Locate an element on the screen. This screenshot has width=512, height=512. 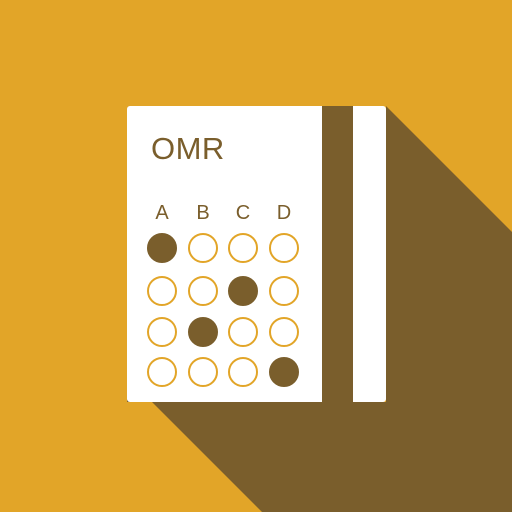
answer-bubble-row-1-a is located at coordinates (162, 248).